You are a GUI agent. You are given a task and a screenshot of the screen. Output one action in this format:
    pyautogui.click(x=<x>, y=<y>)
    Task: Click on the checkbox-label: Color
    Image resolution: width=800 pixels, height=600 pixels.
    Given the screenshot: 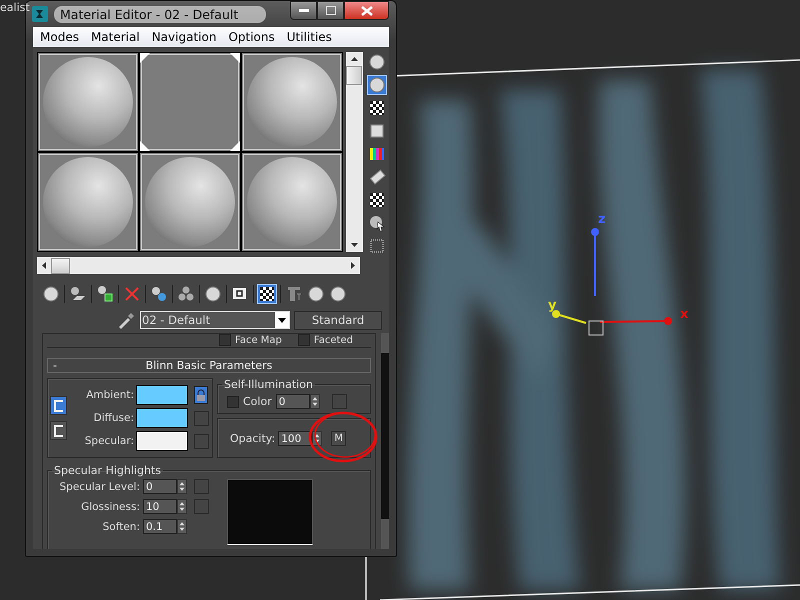 What is the action you would take?
    pyautogui.click(x=257, y=401)
    